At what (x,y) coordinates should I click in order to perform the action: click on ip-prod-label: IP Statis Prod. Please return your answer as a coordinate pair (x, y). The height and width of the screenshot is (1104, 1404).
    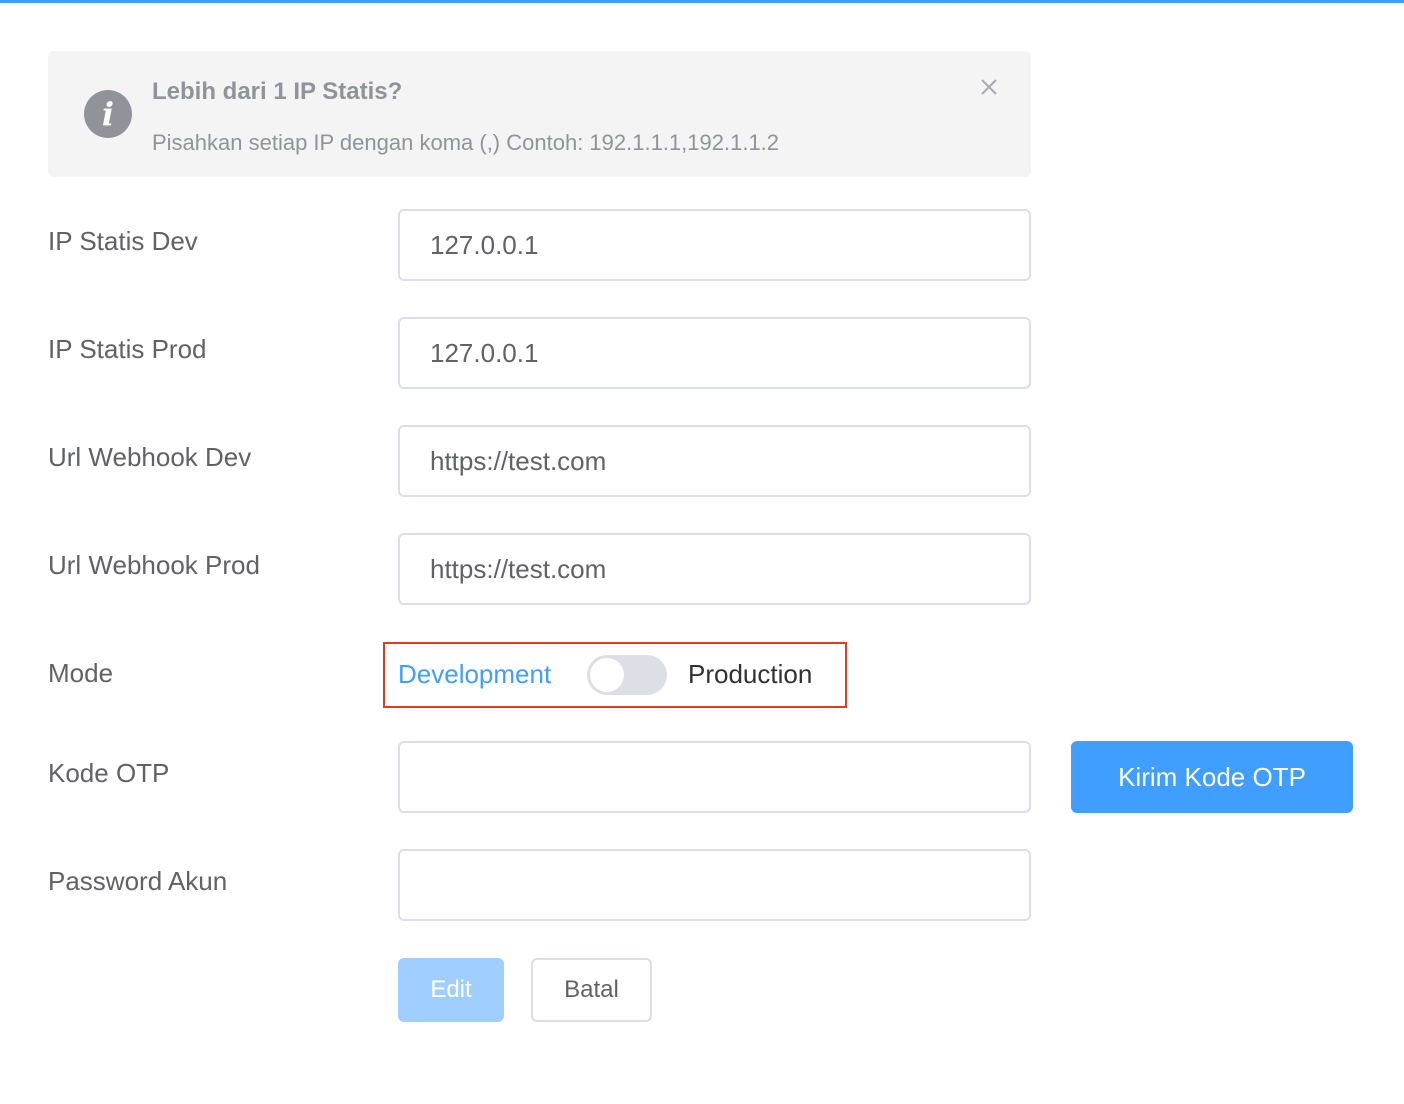
    Looking at the image, I should click on (127, 349).